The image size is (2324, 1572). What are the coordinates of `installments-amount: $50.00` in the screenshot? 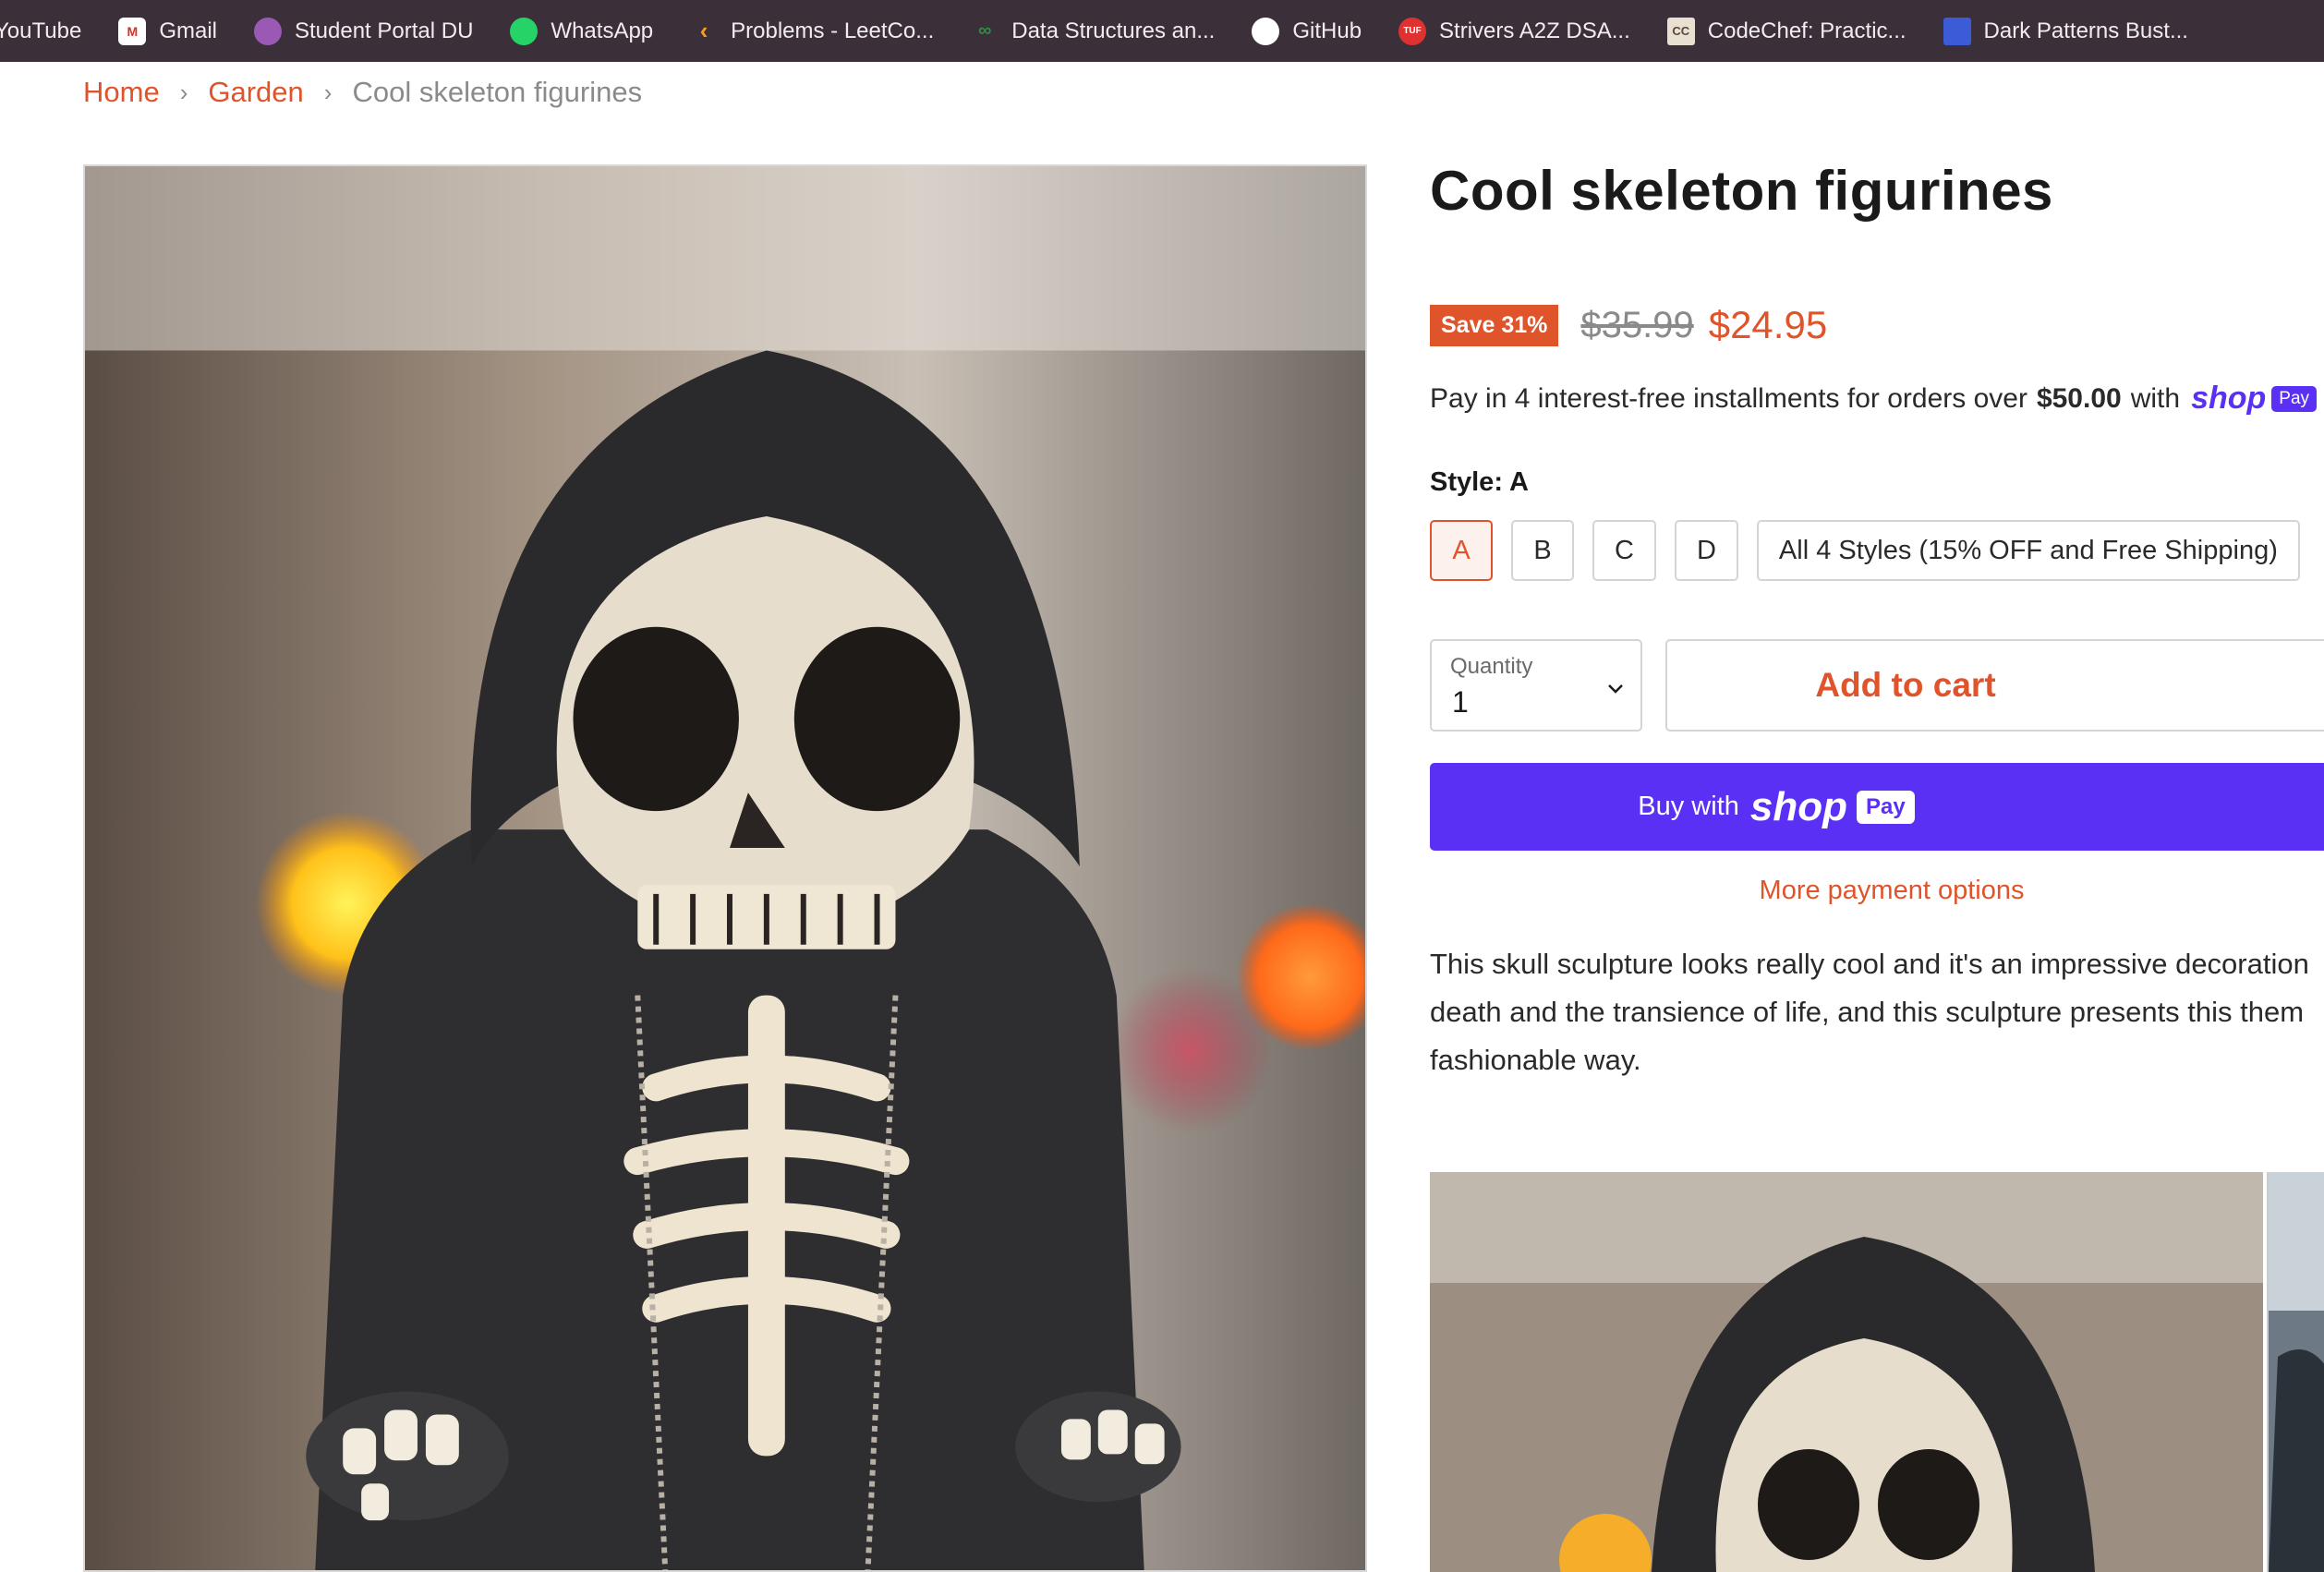 It's located at (2079, 398).